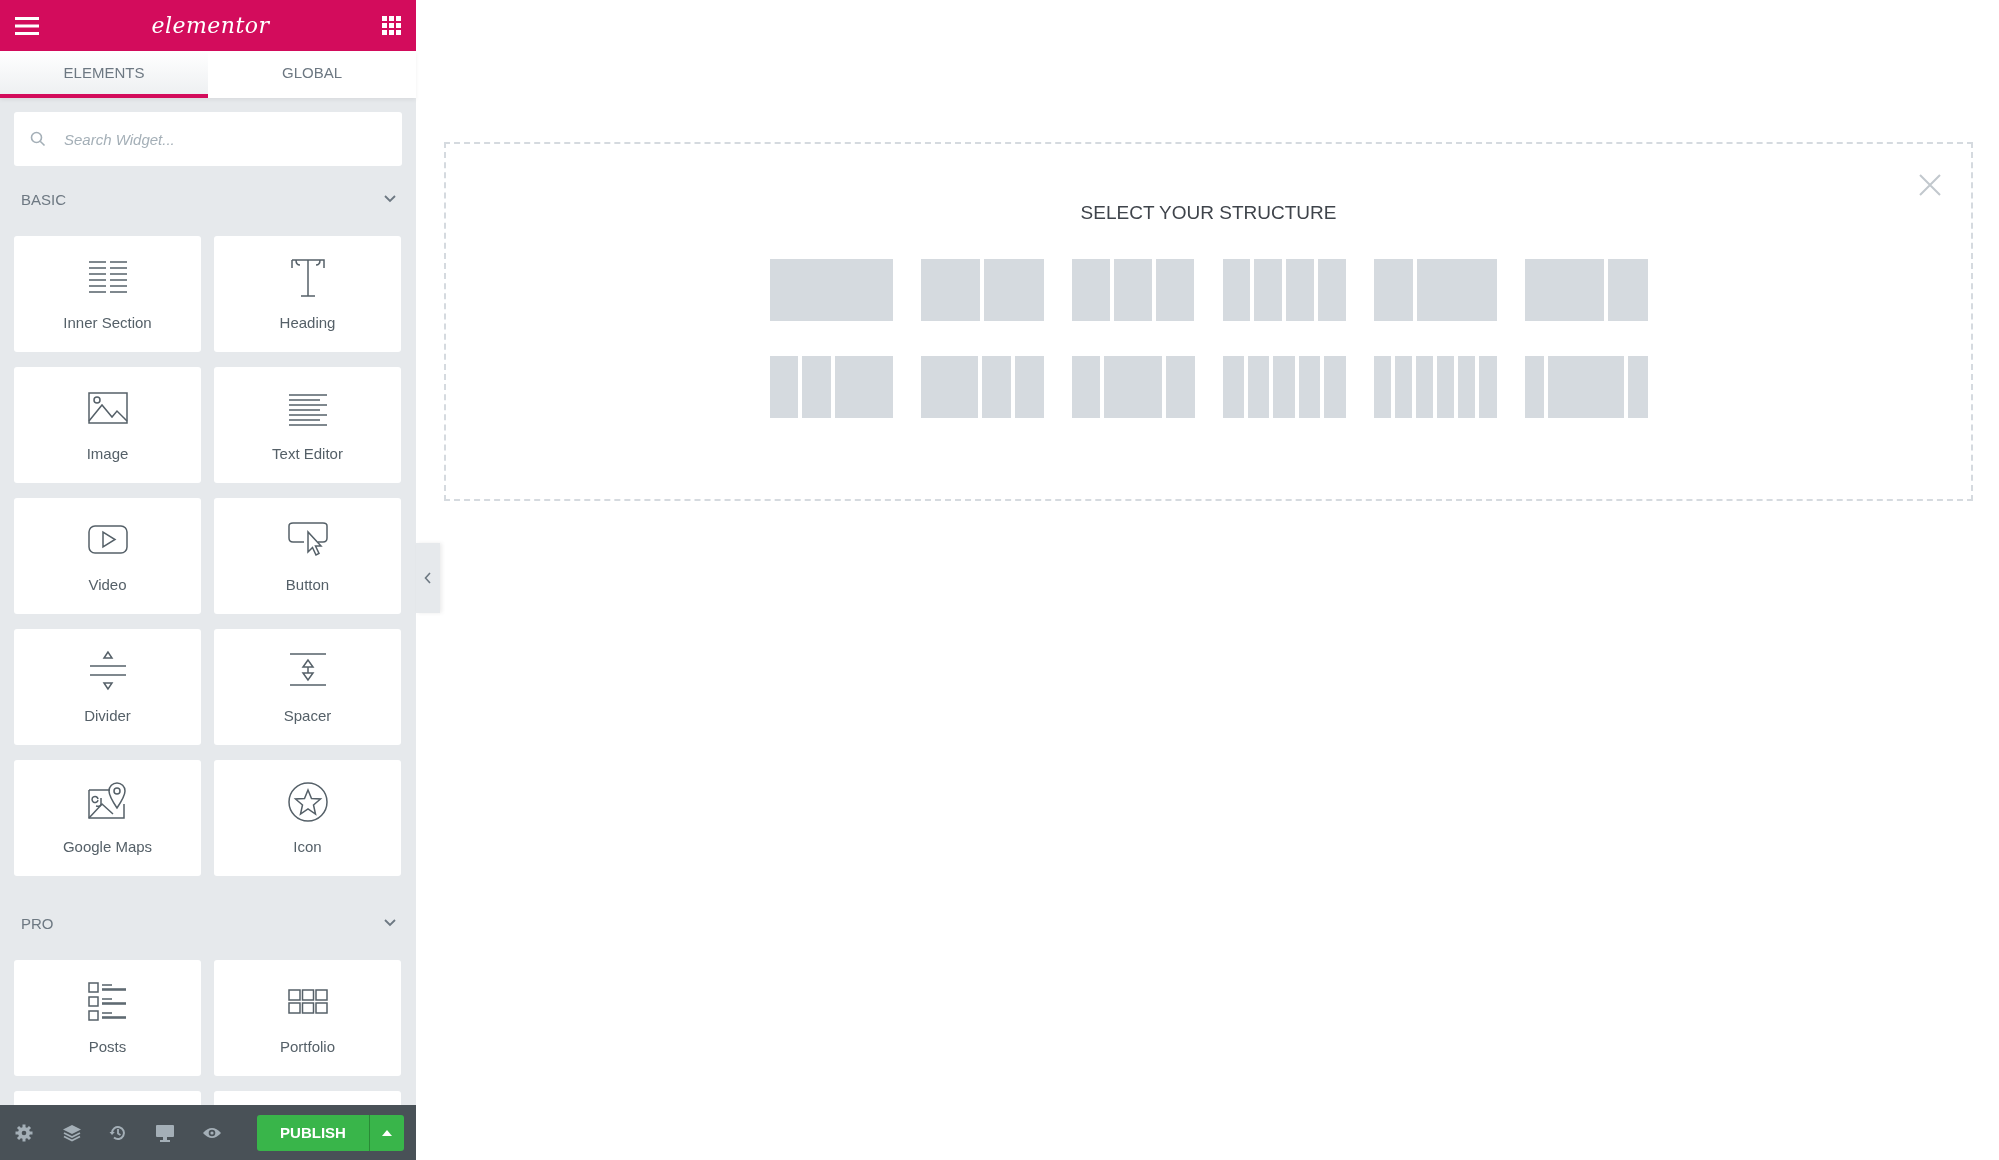 Image resolution: width=1999 pixels, height=1160 pixels. Describe the element at coordinates (104, 74) in the screenshot. I see `panel-tab: ELEMENTS` at that location.